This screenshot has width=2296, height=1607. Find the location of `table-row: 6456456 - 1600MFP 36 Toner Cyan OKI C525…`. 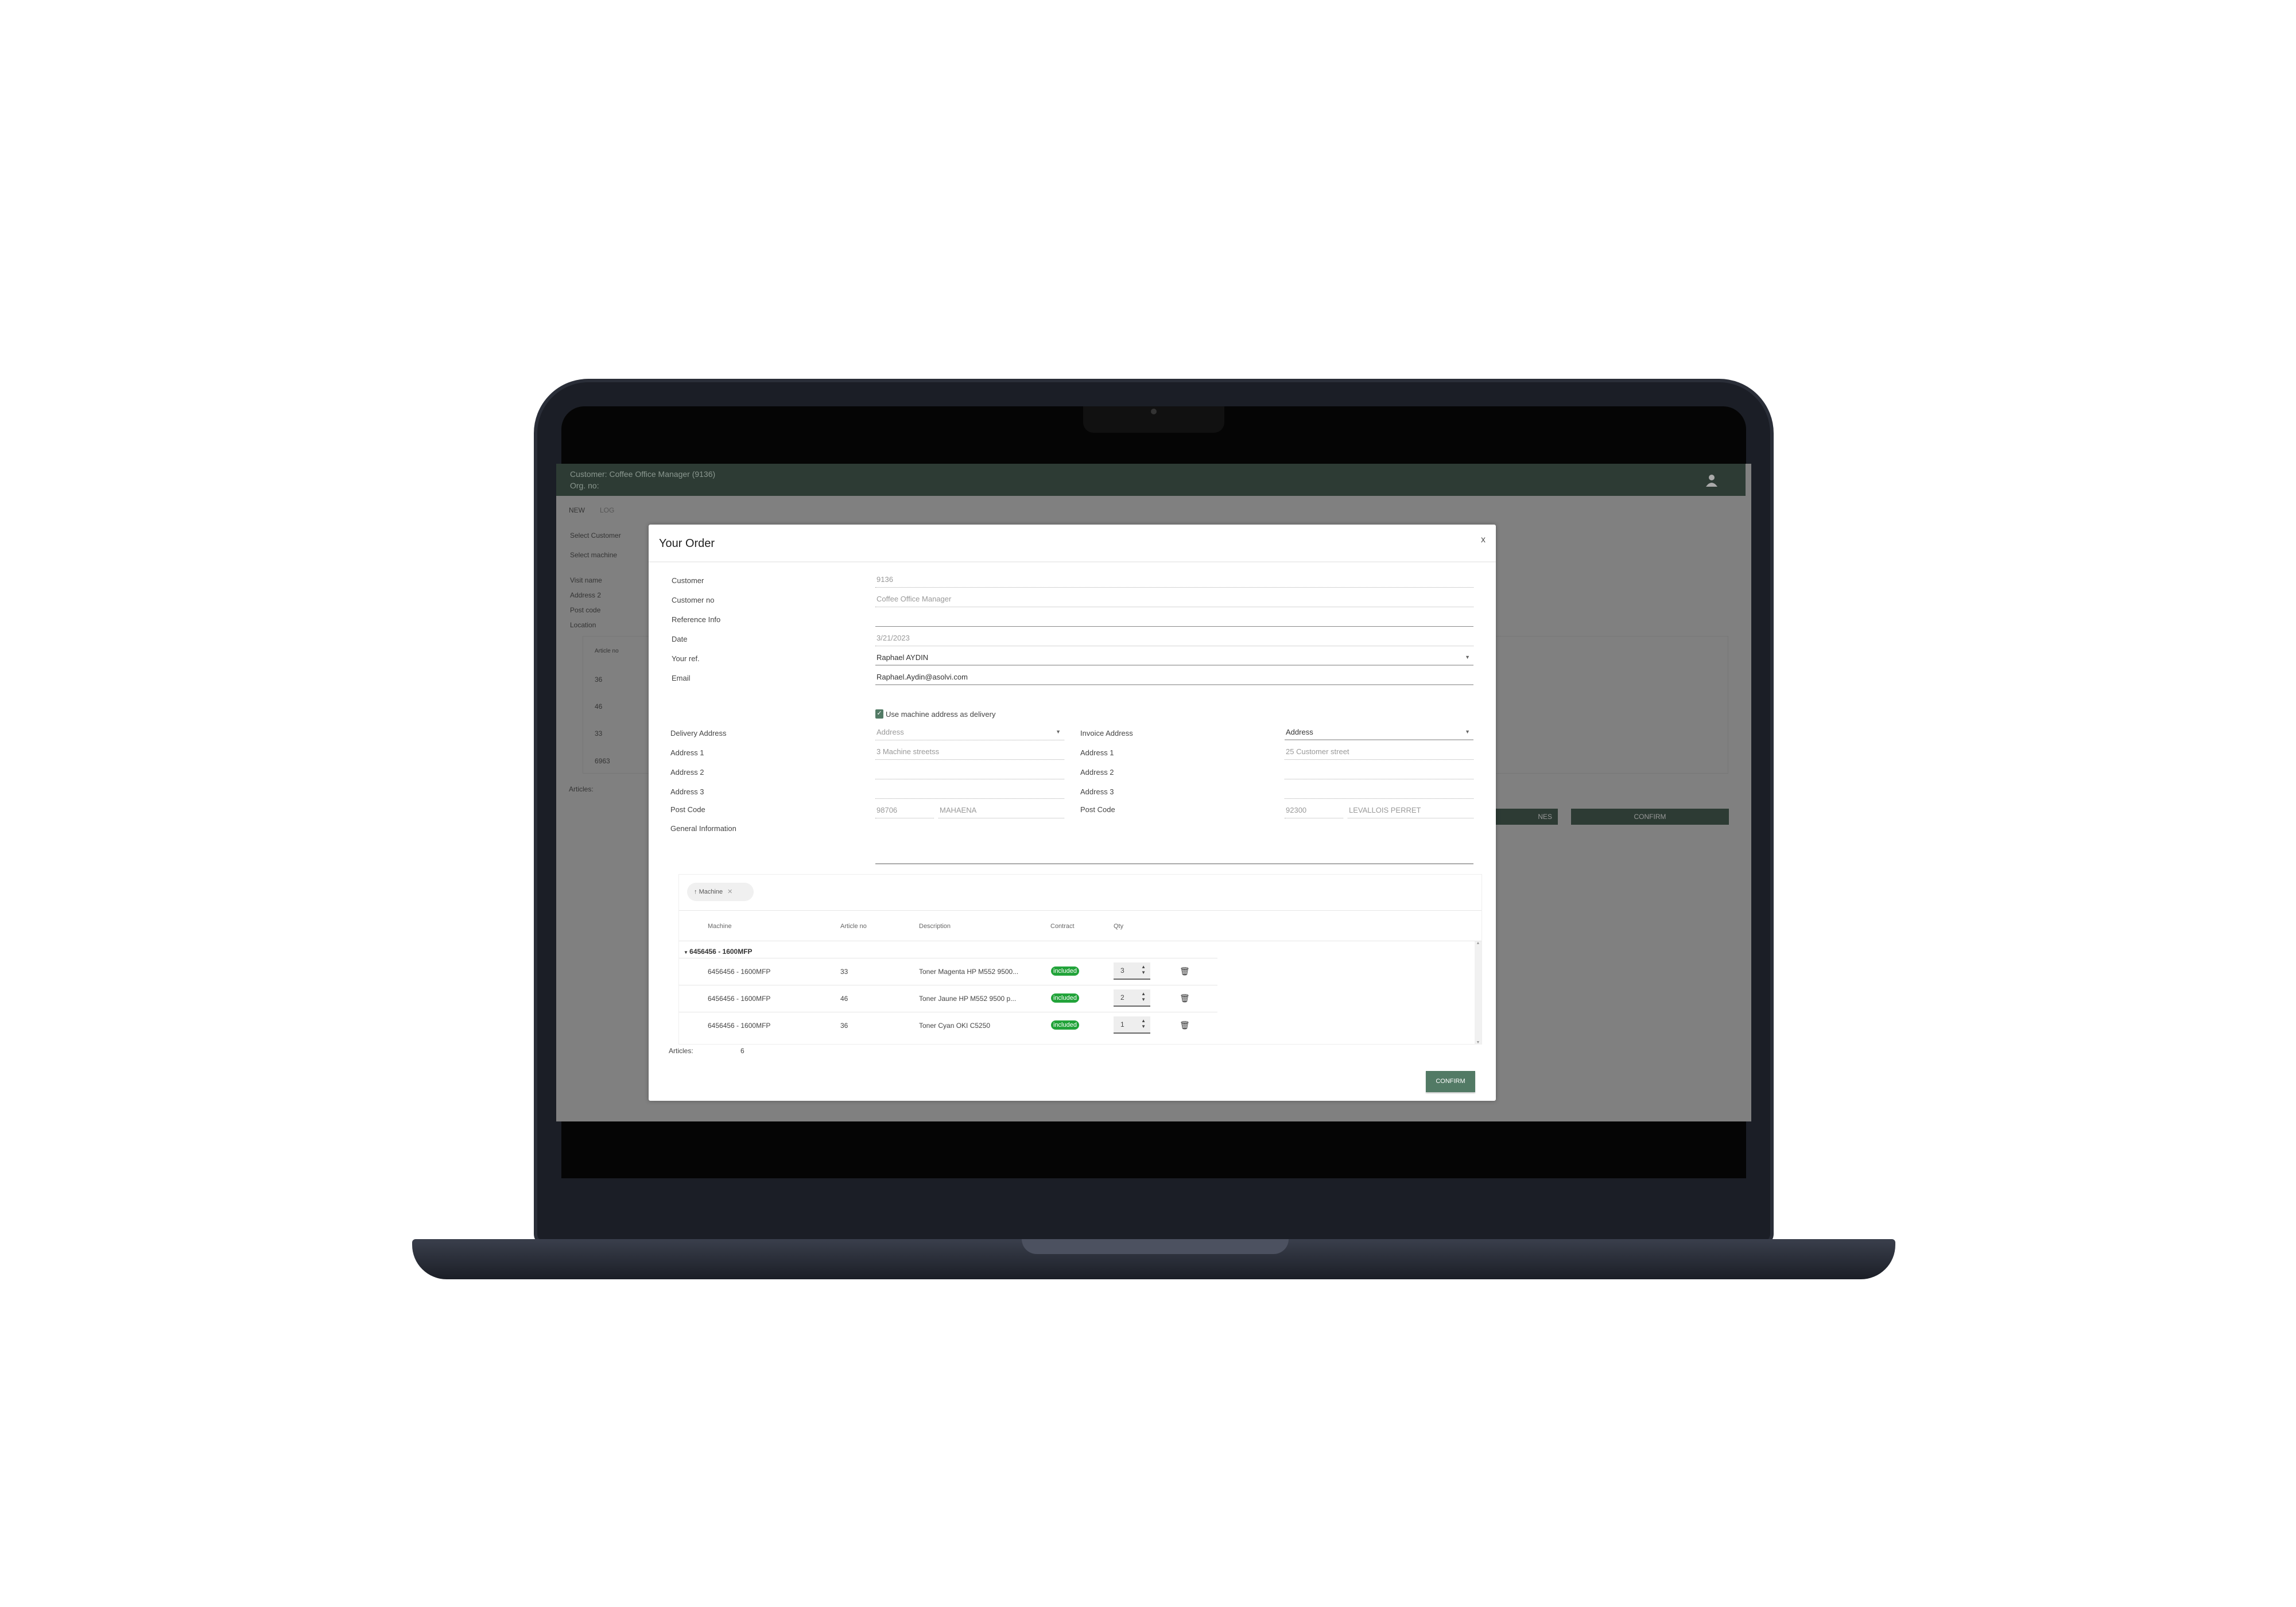

table-row: 6456456 - 1600MFP 36 Toner Cyan OKI C525… is located at coordinates (948, 1025).